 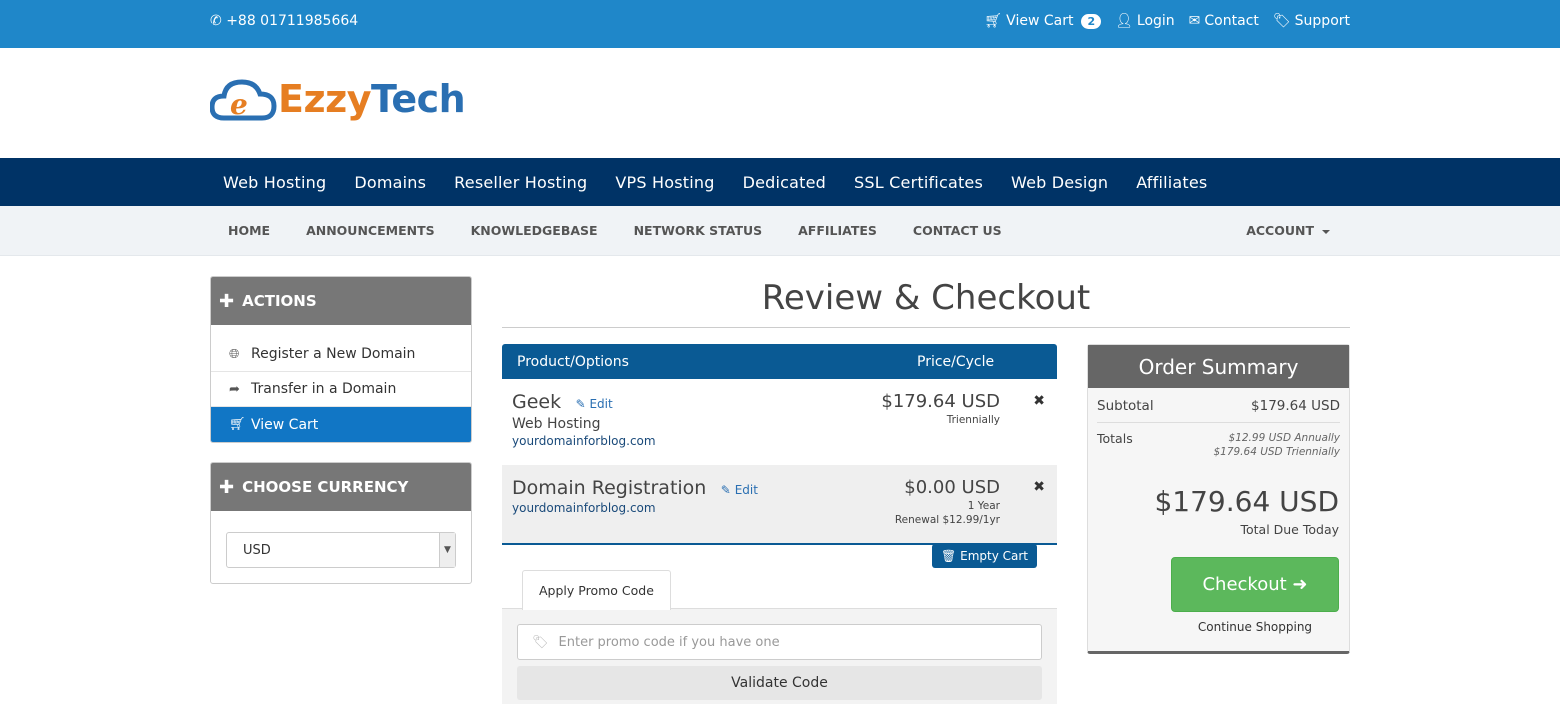 What do you see at coordinates (341, 550) in the screenshot?
I see `currency-select: USD ▼` at bounding box center [341, 550].